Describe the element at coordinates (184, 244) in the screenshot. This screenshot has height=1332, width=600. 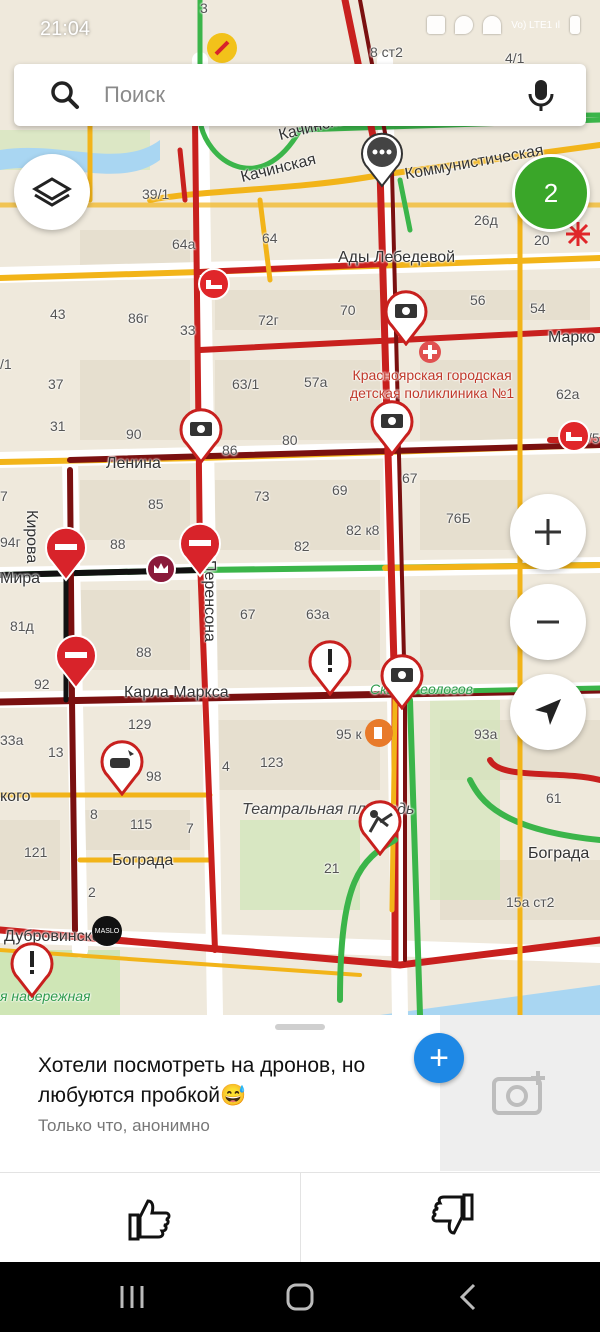
I see `house-number: 64а` at that location.